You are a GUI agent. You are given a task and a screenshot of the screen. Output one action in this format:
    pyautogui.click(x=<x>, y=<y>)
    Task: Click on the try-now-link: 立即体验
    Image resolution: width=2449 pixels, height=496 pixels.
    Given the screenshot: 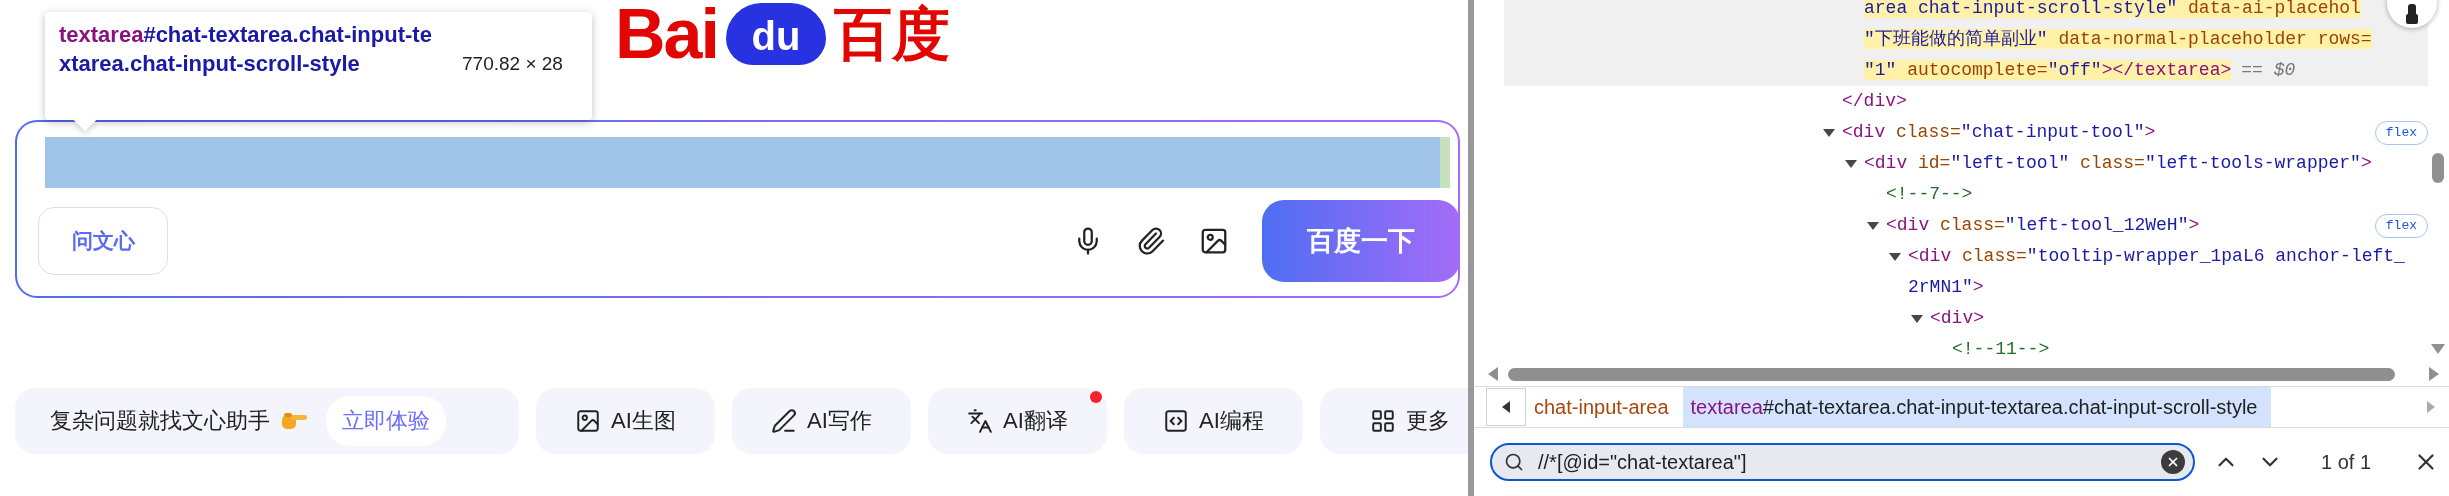 What is the action you would take?
    pyautogui.click(x=386, y=421)
    